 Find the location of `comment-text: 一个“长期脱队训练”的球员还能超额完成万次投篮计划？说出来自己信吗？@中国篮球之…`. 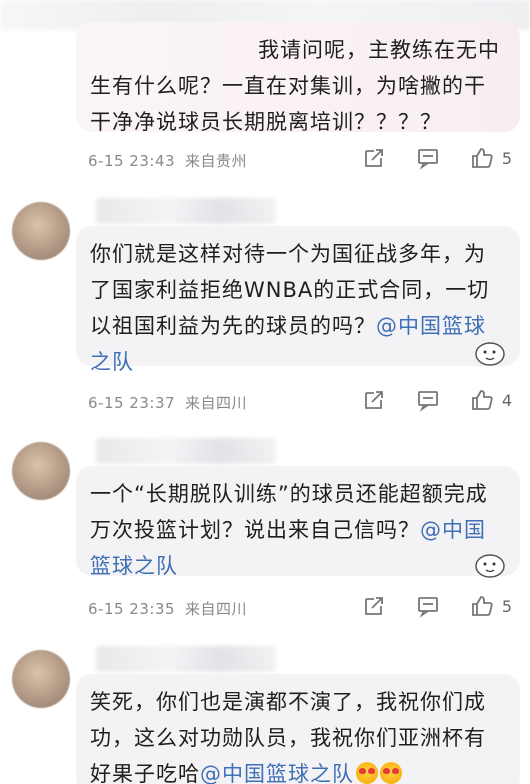

comment-text: 一个“长期脱队训练”的球员还能超额完成万次投篮计划？说出来自己信吗？@中国篮球之… is located at coordinates (298, 530).